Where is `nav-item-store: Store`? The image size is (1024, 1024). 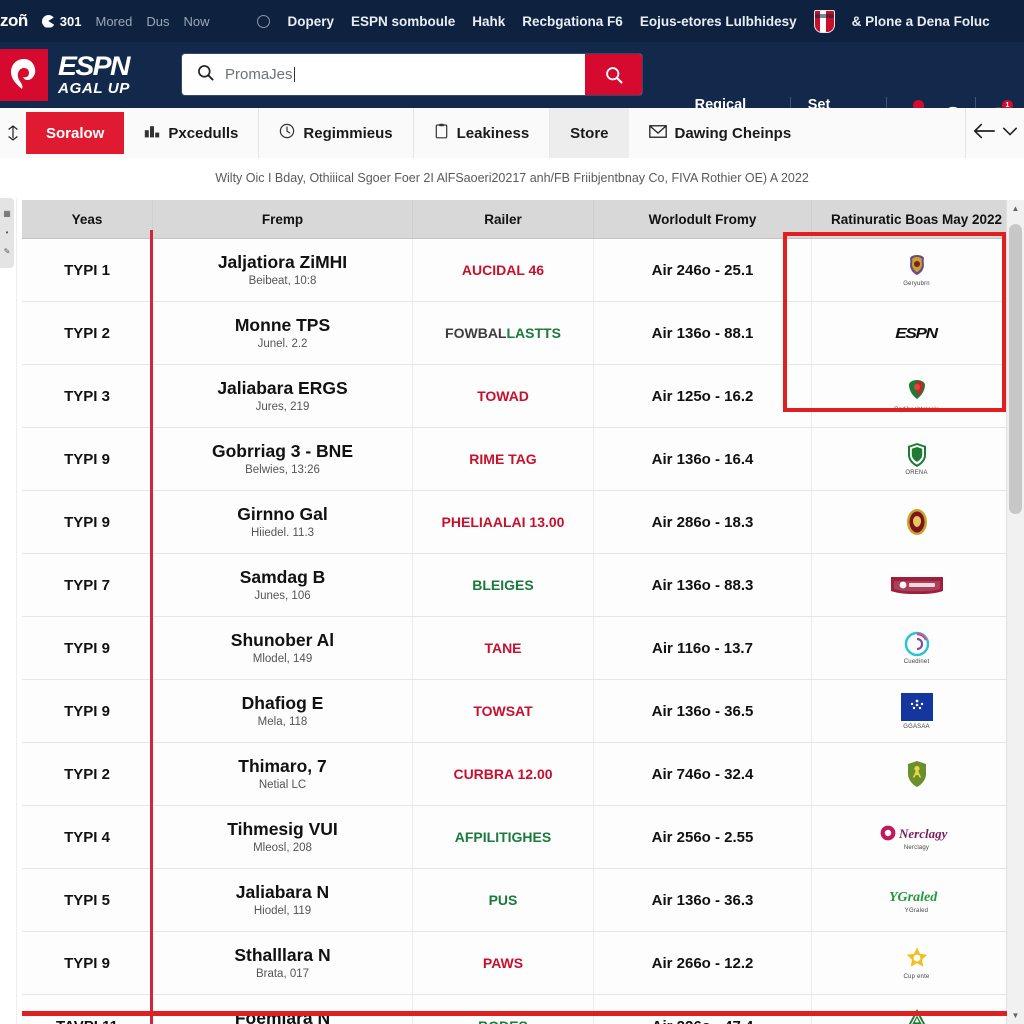
nav-item-store: Store is located at coordinates (589, 133).